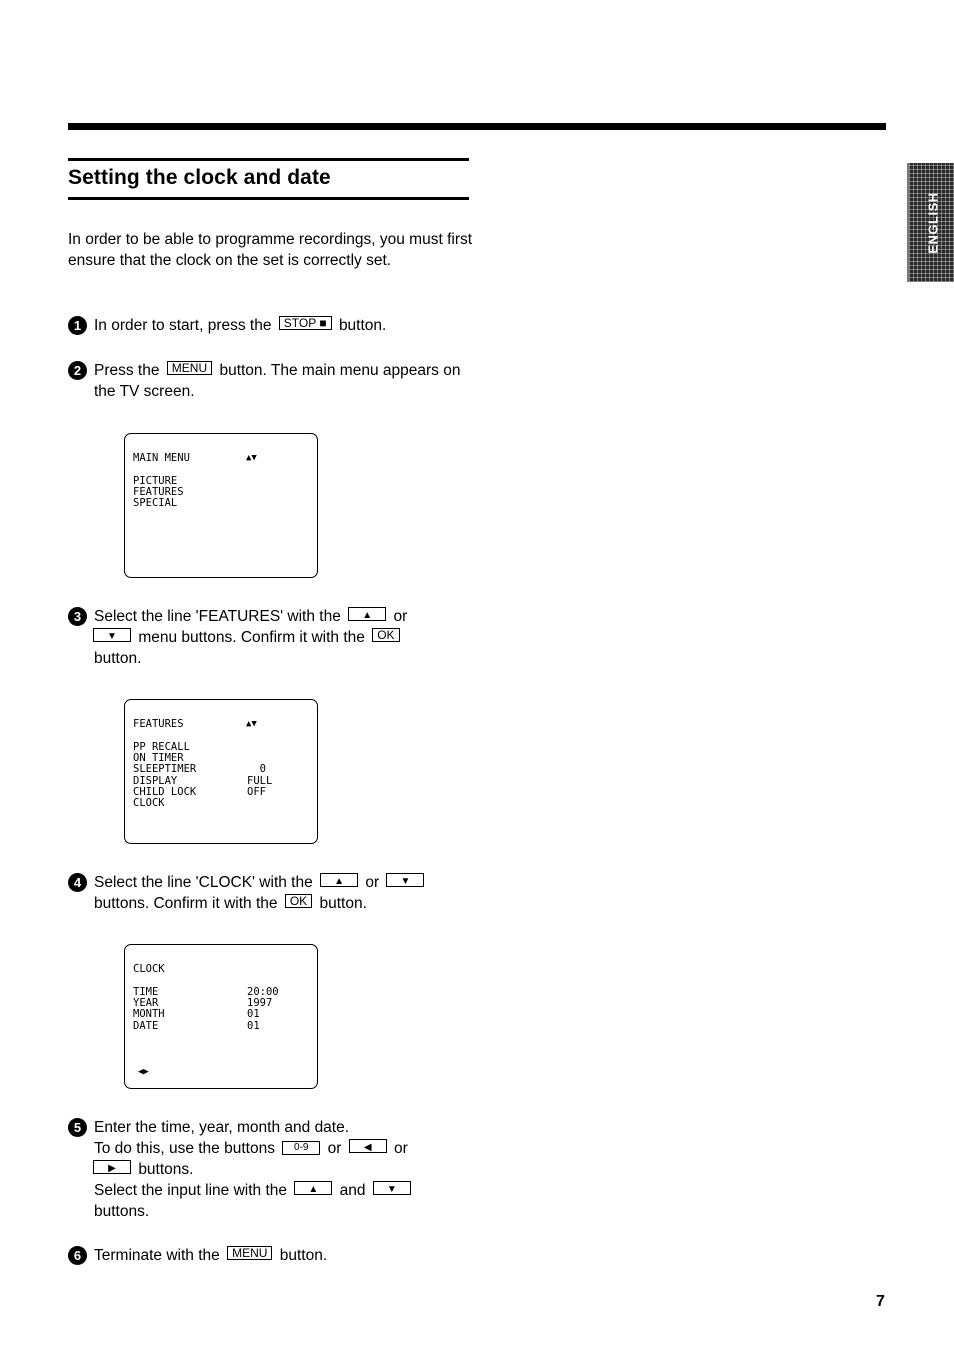 This screenshot has height=1349, width=954. I want to click on step-number: 6, so click(77, 1255).